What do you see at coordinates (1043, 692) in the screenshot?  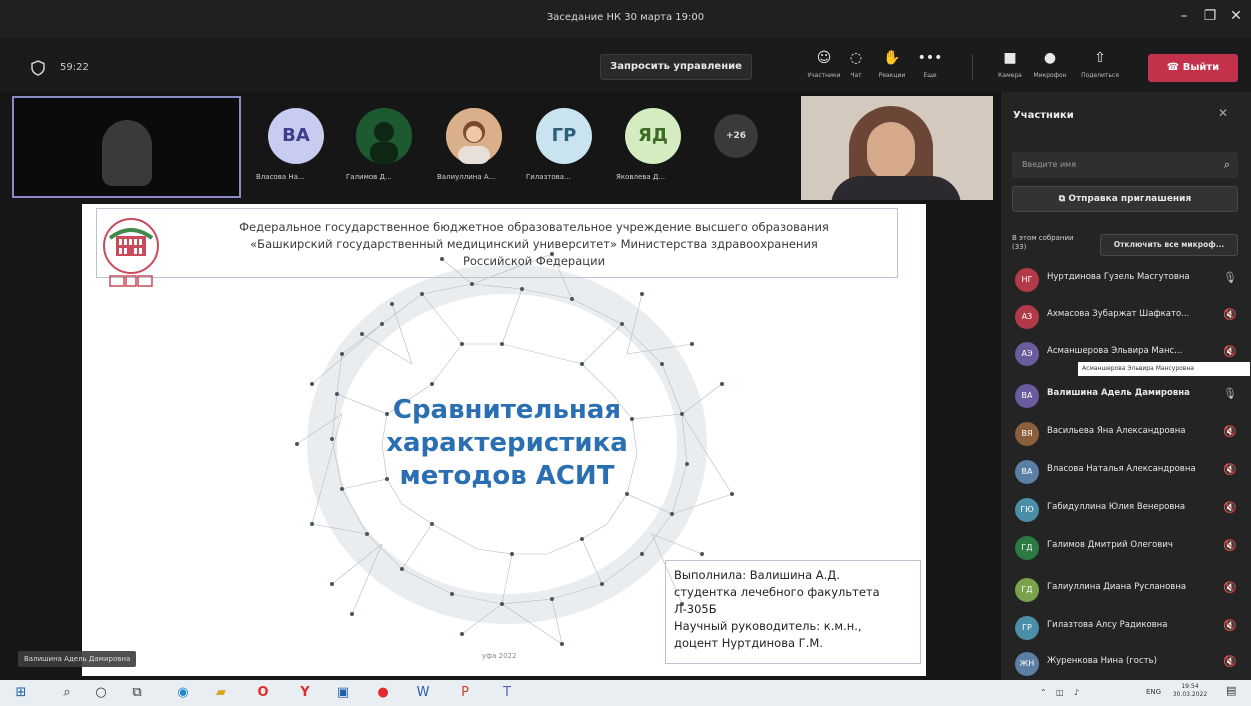 I see `tray-chevron-icon: ⌃` at bounding box center [1043, 692].